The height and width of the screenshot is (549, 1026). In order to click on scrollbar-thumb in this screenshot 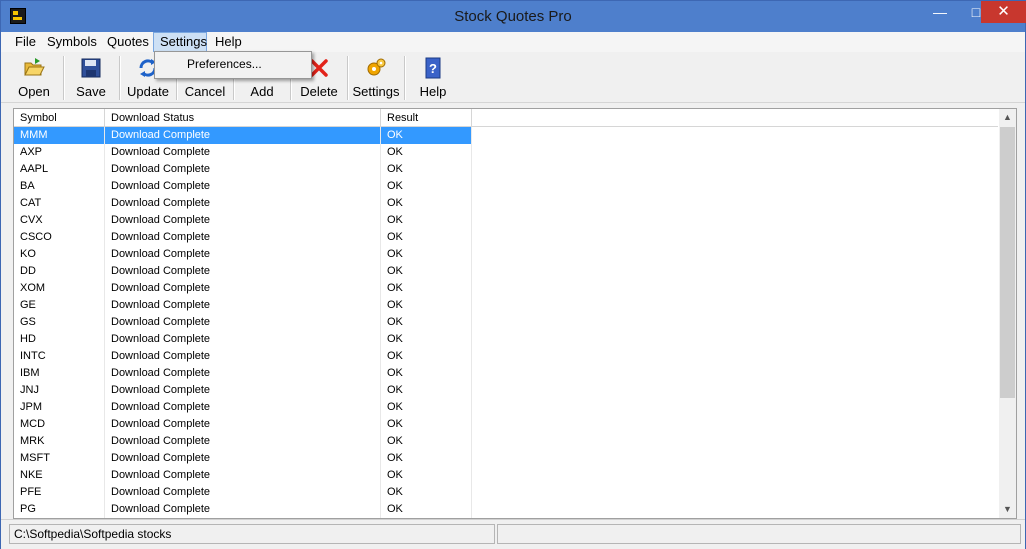, I will do `click(1007, 262)`.